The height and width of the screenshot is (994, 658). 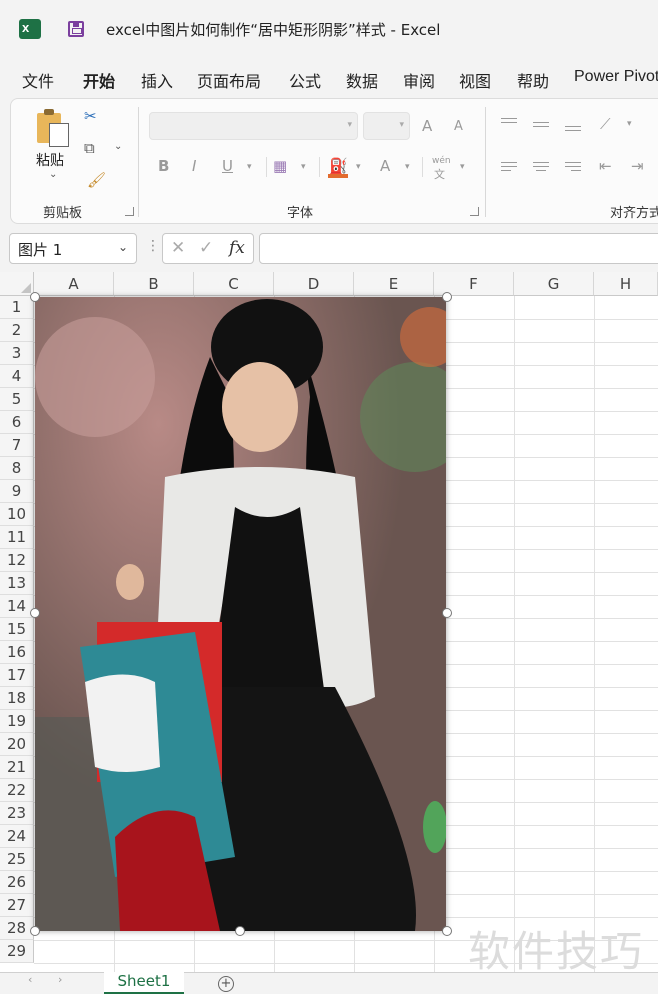 What do you see at coordinates (89, 148) in the screenshot?
I see `copy-icon: ⧉` at bounding box center [89, 148].